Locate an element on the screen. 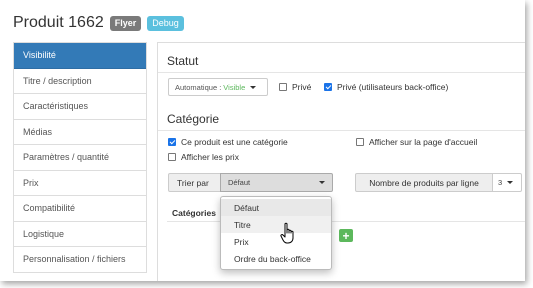  plus-icon: + is located at coordinates (346, 235).